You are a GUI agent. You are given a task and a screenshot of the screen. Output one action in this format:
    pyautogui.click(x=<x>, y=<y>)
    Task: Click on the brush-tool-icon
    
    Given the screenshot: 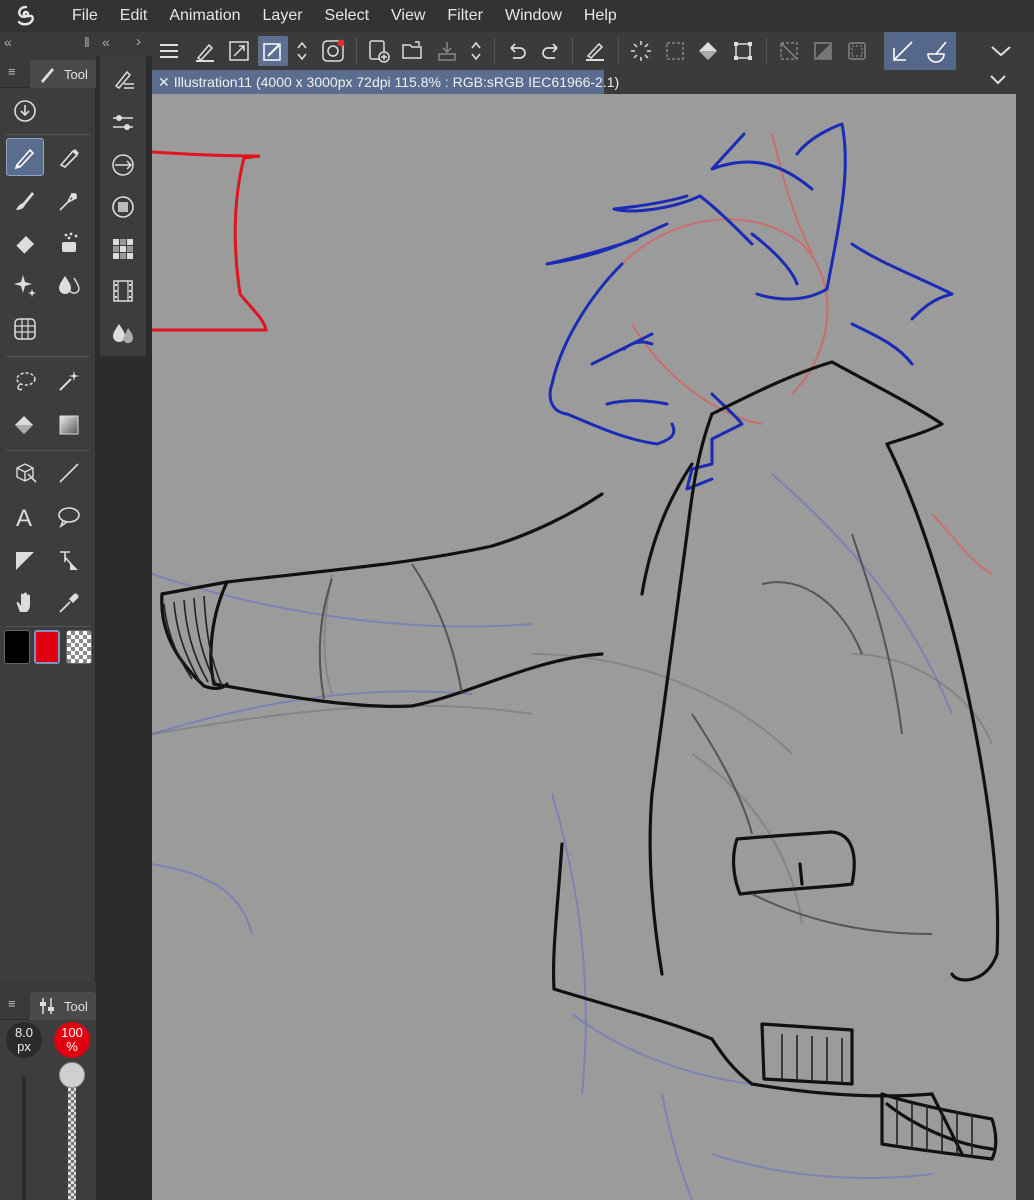 What is the action you would take?
    pyautogui.click(x=25, y=201)
    